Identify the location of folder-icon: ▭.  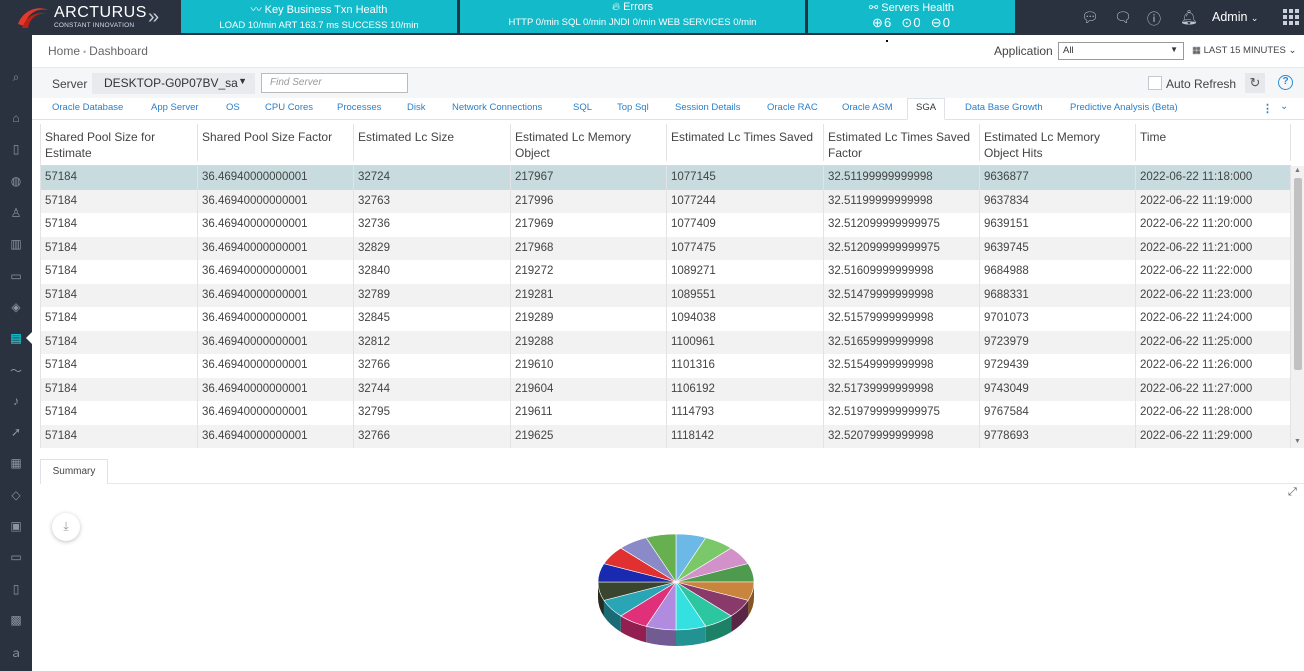
(16, 276).